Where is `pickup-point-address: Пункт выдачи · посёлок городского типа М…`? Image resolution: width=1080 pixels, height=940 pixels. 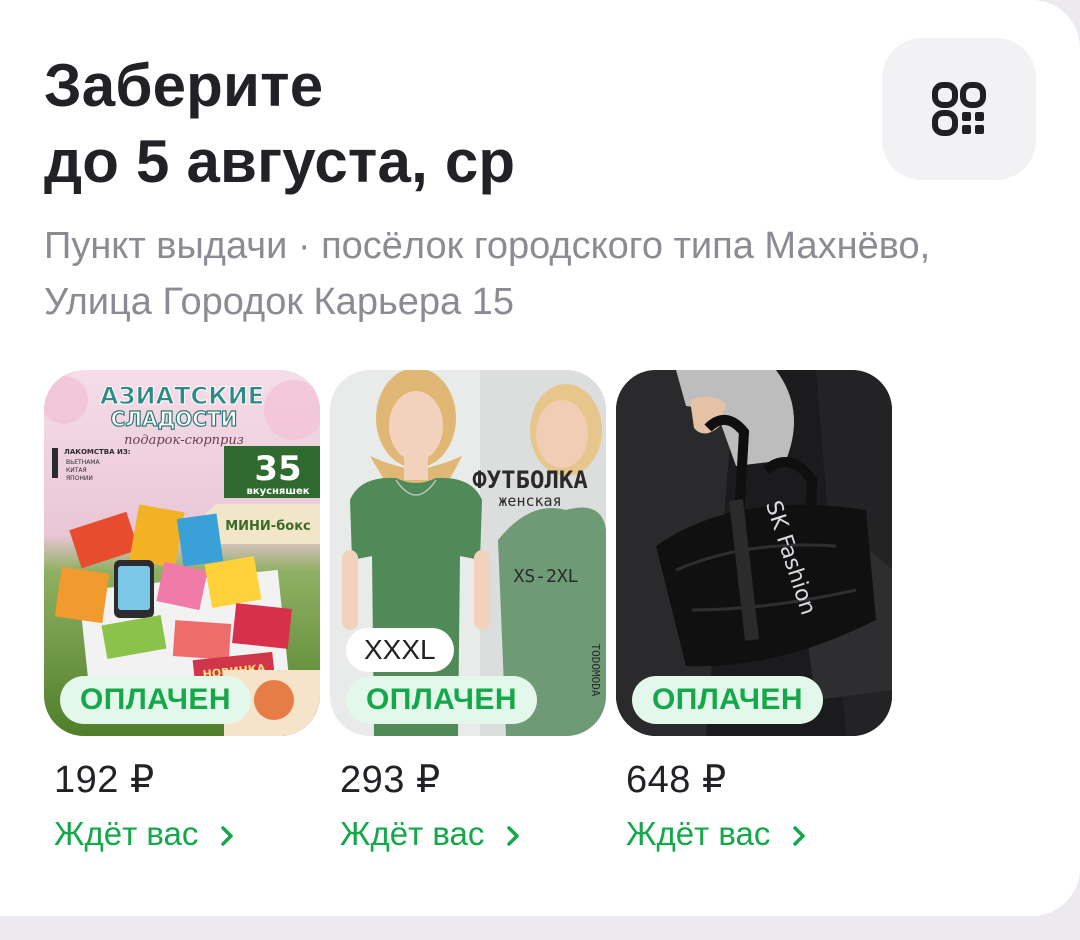
pickup-point-address: Пункт выдачи · посёлок городского типа М… is located at coordinates (544, 274).